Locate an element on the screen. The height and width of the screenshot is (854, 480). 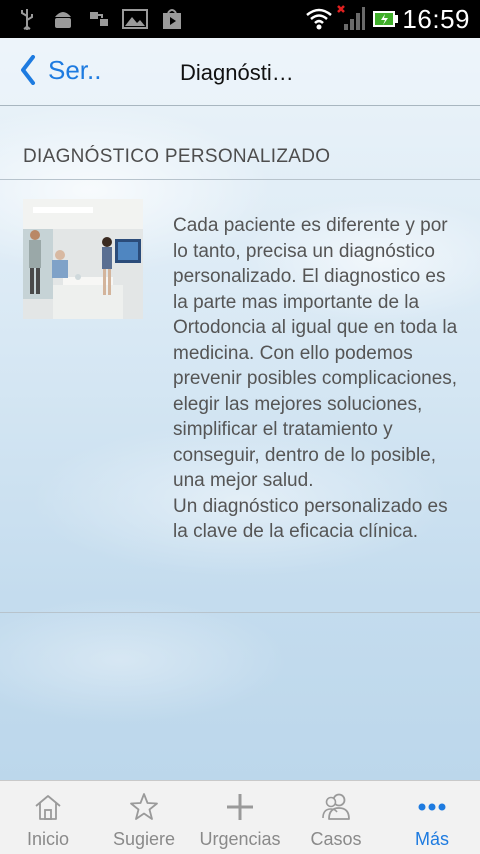
usb-icon is located at coordinates (27, 19).